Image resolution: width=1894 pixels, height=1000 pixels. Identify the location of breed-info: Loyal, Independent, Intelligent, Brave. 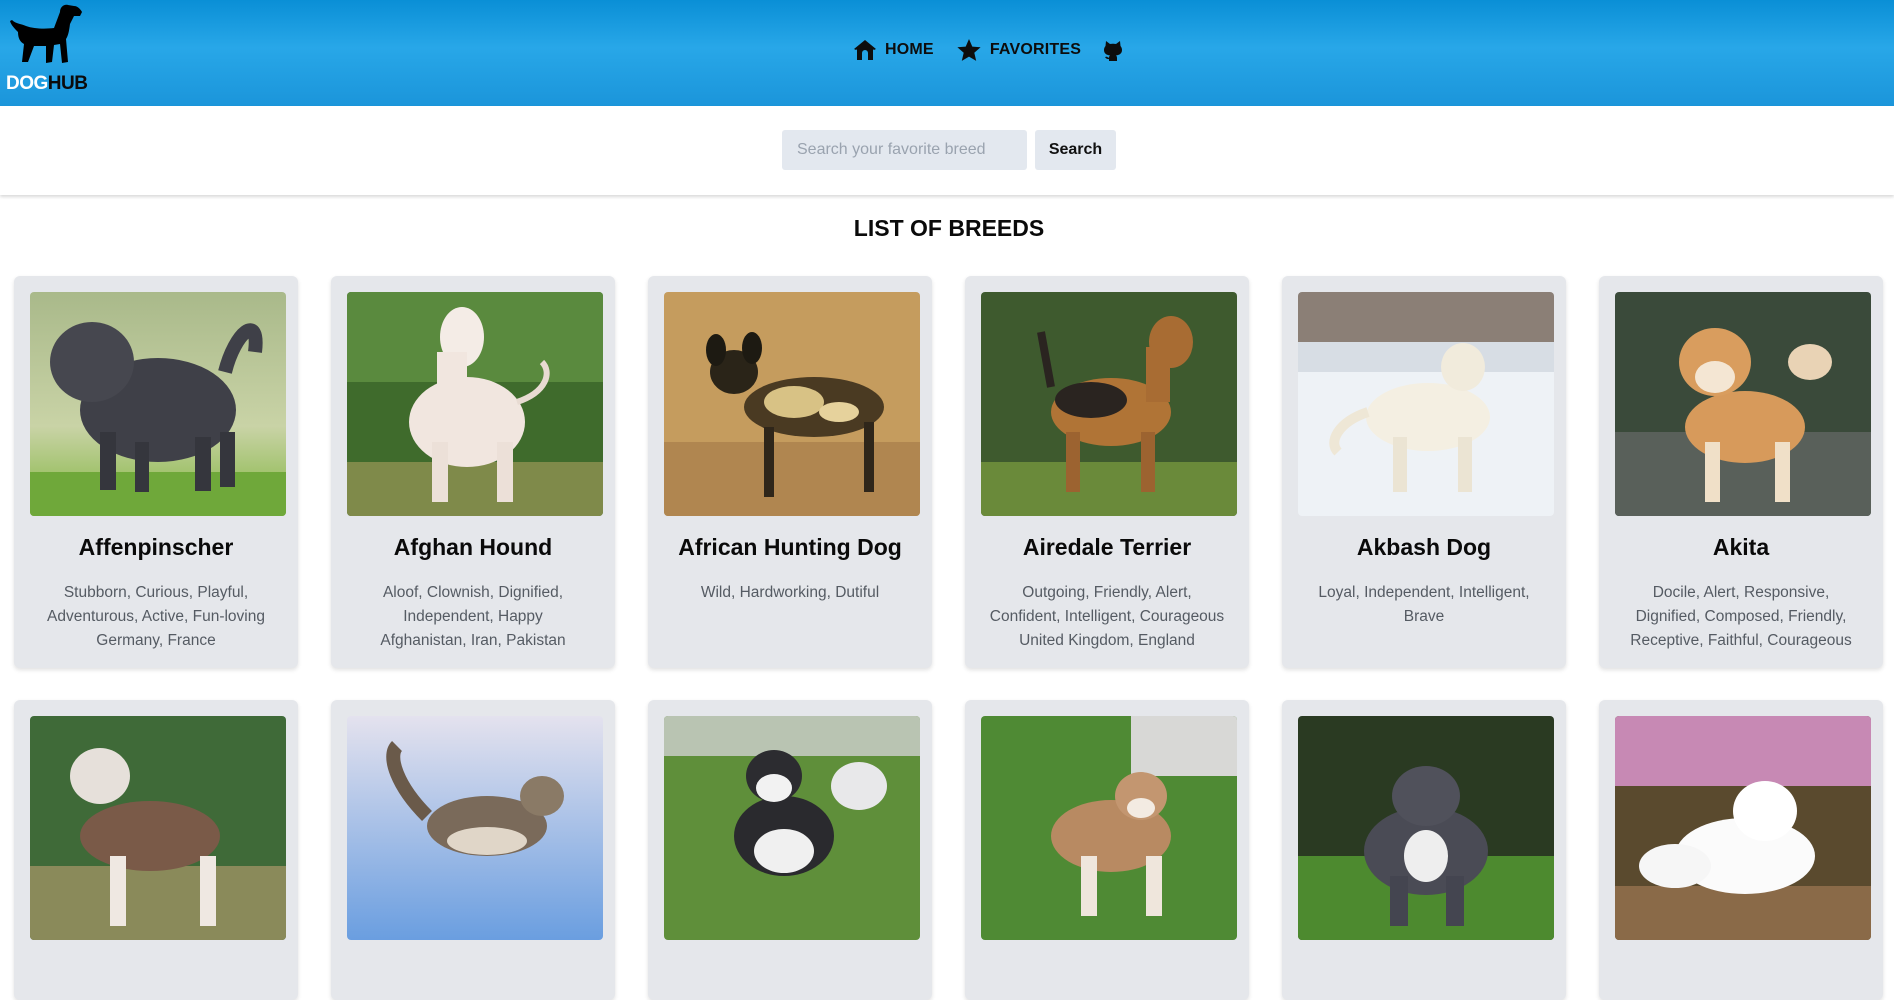
(1424, 605).